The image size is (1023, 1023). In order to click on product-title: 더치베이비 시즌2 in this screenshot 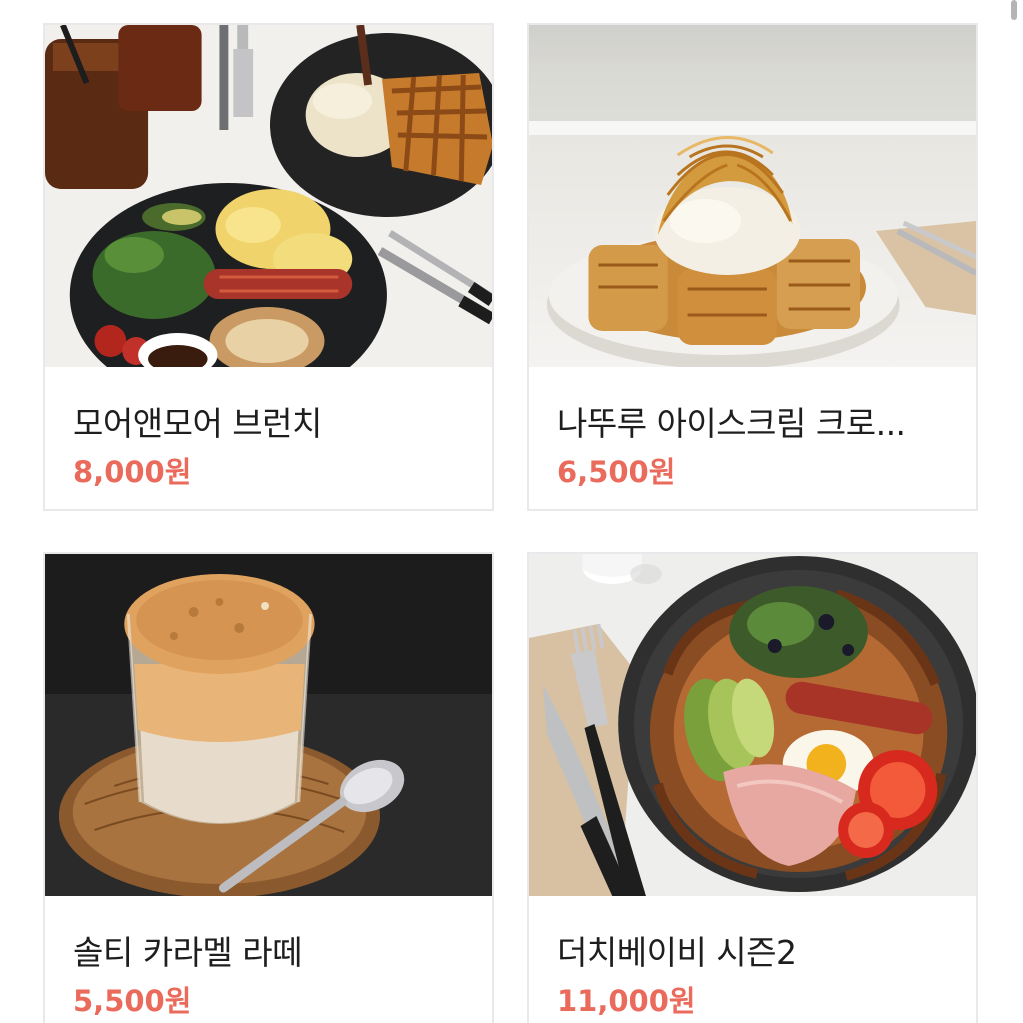, I will do `click(677, 952)`.